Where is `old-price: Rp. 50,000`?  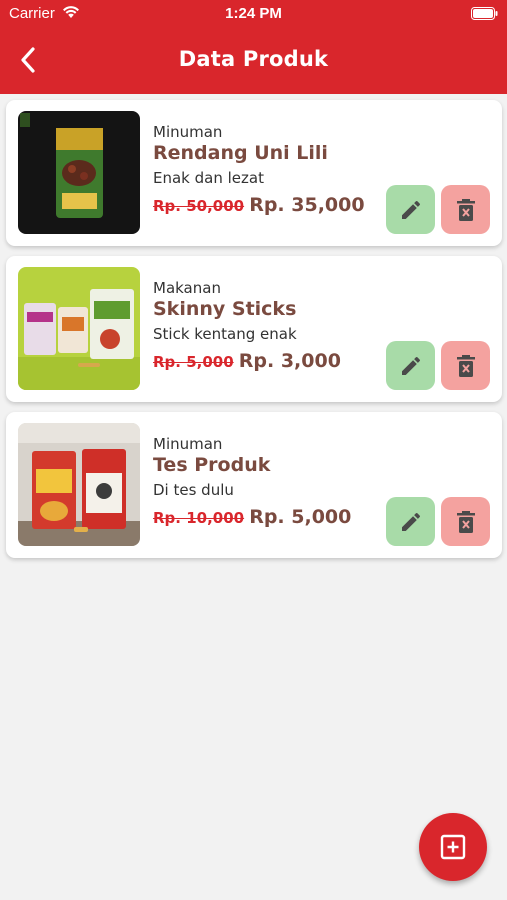 old-price: Rp. 50,000 is located at coordinates (199, 206).